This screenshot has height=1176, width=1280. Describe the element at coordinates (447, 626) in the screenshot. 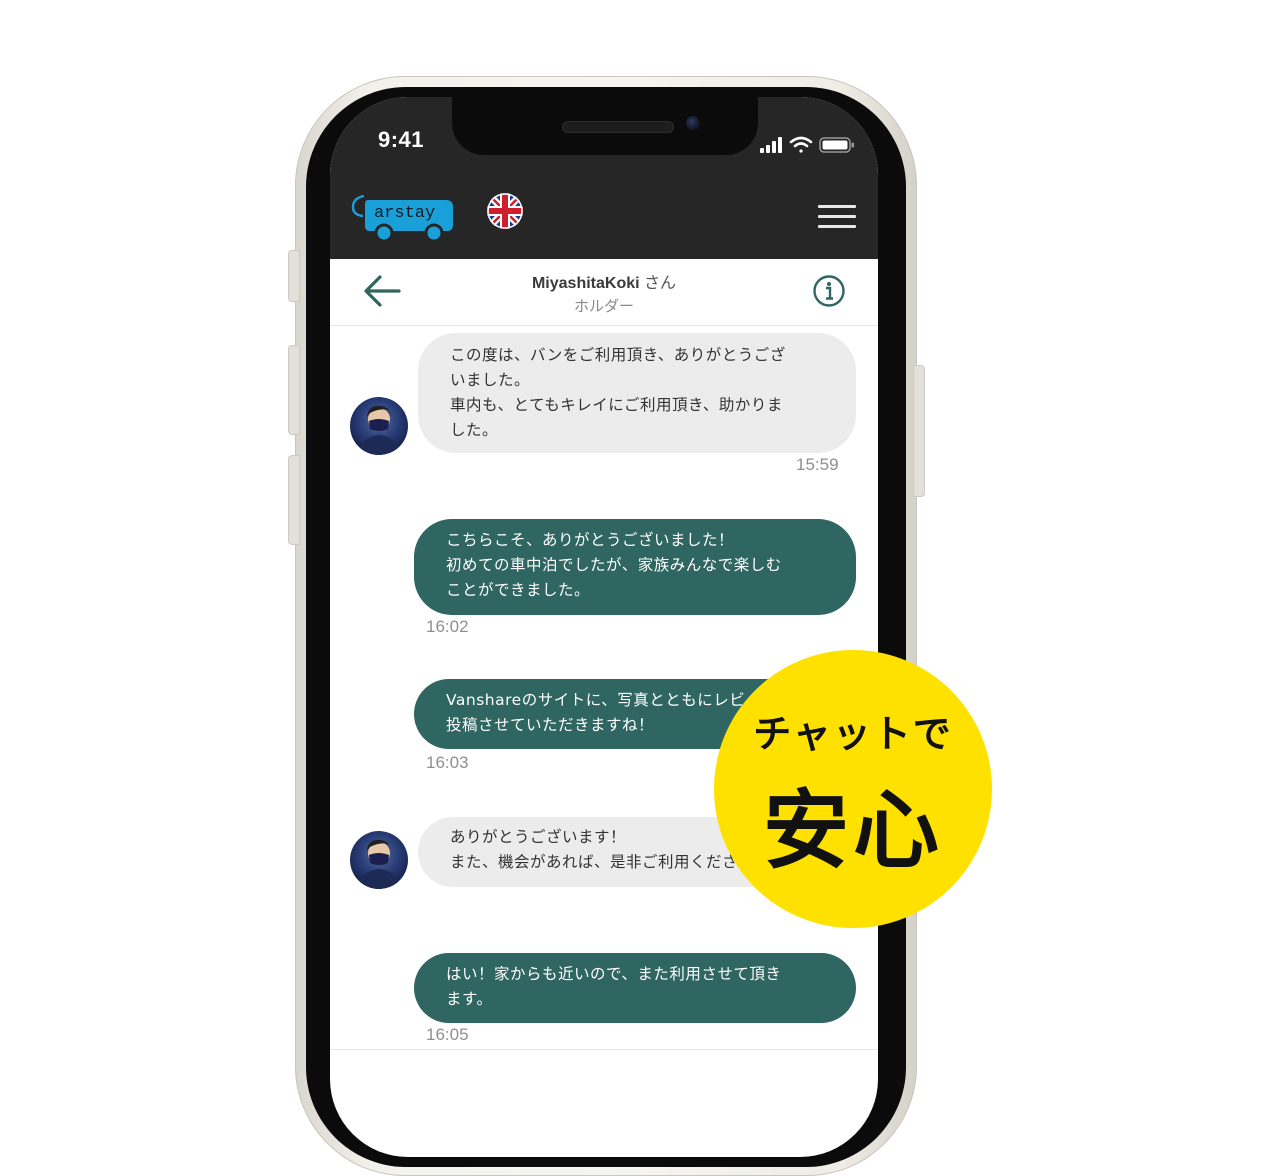

I see `message-time: 16:02` at that location.